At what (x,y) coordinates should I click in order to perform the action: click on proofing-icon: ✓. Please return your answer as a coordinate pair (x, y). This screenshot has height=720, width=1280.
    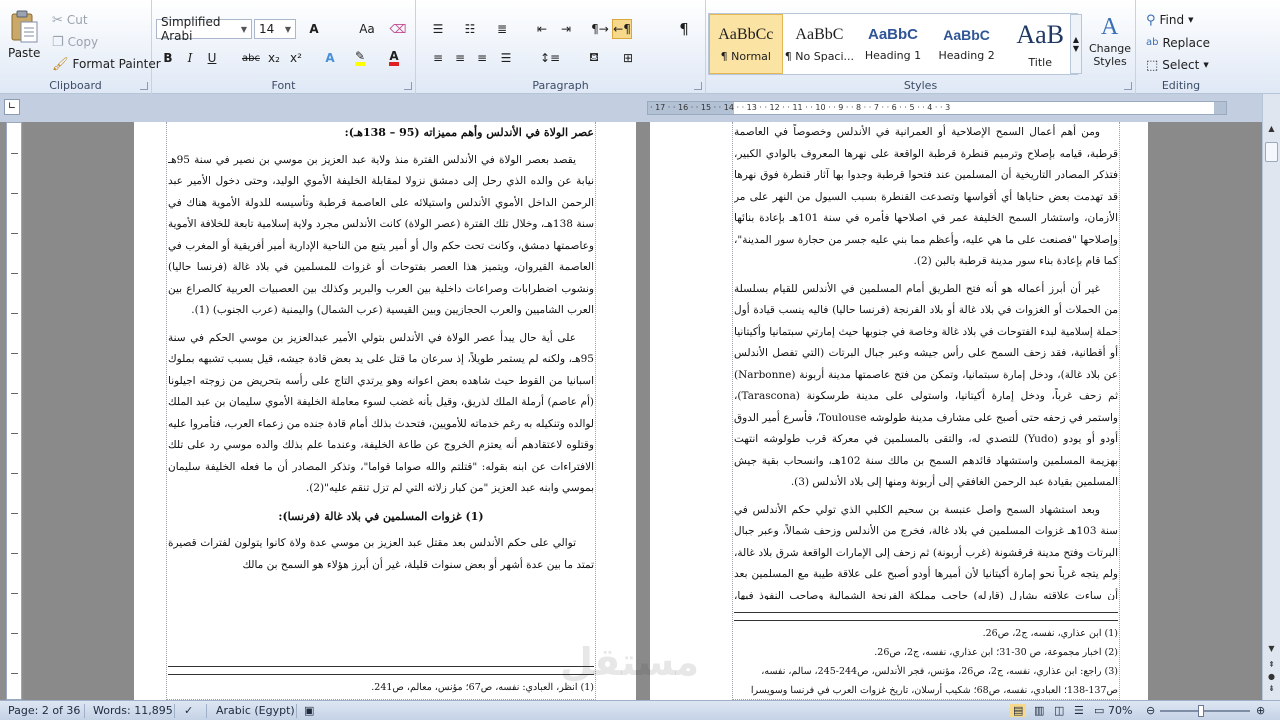
    Looking at the image, I should click on (188, 710).